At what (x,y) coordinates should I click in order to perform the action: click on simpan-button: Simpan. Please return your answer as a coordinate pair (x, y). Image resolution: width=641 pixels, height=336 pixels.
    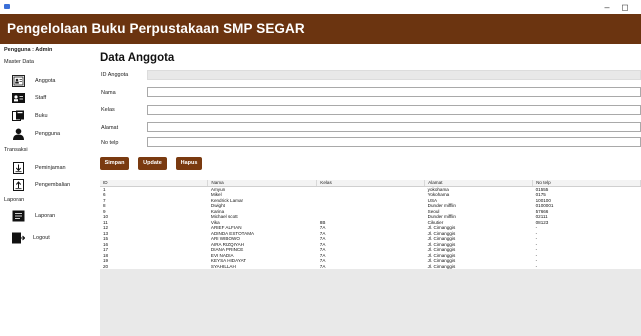
    Looking at the image, I should click on (114, 163).